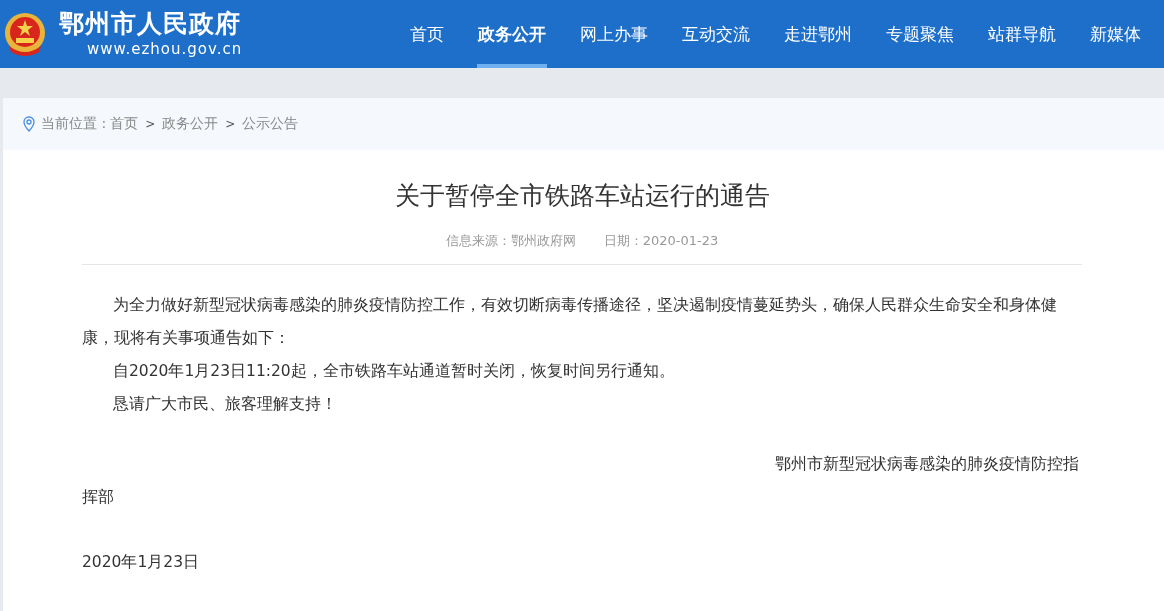 This screenshot has height=611, width=1164. I want to click on breadcrumb-link: 首页, so click(124, 124).